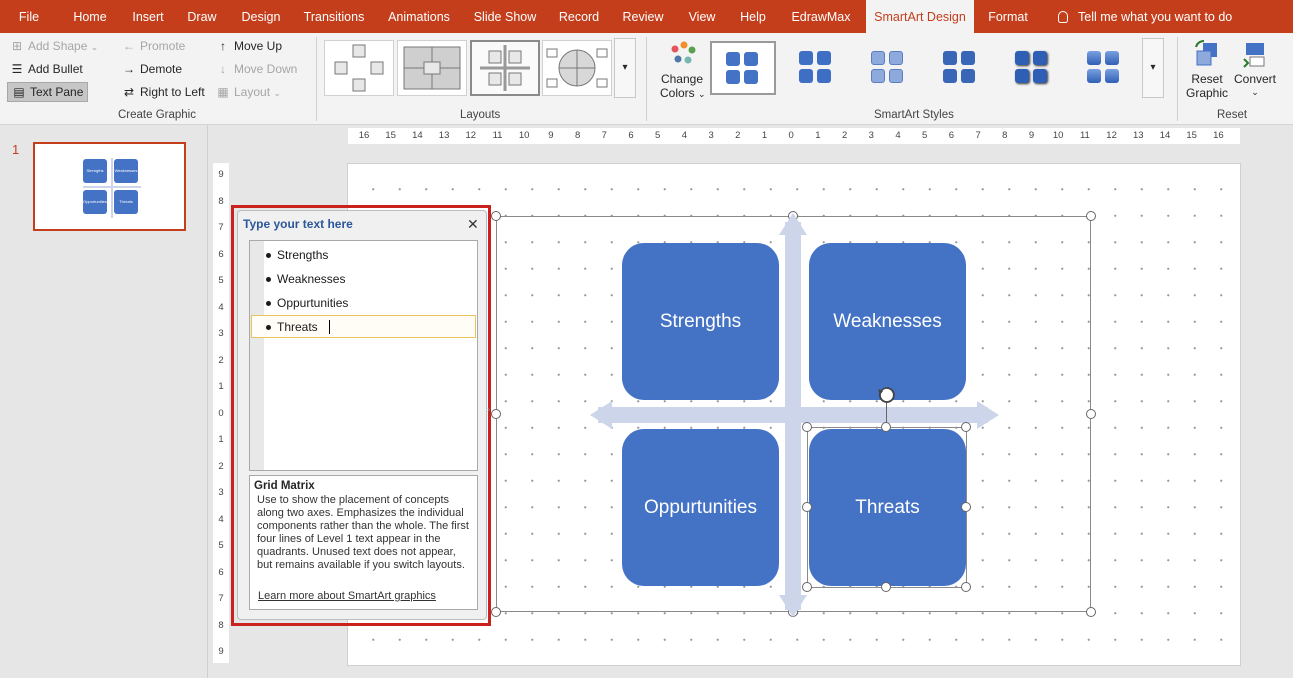 The width and height of the screenshot is (1293, 678). I want to click on layout-thumbnail-center, so click(432, 68).